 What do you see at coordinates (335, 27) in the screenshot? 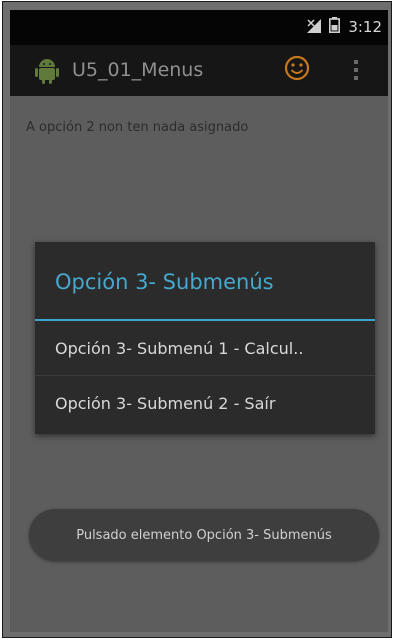
I see `battery-icon` at bounding box center [335, 27].